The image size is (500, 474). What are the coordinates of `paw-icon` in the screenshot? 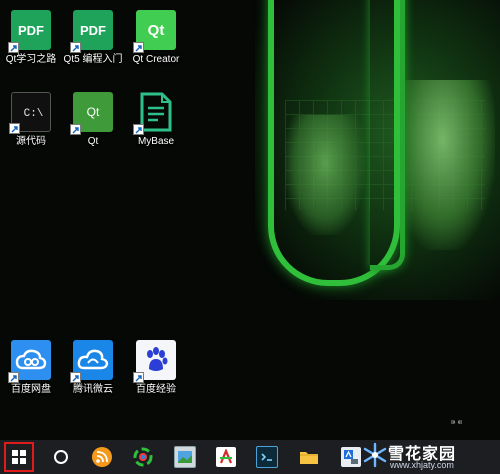 It's located at (154, 361).